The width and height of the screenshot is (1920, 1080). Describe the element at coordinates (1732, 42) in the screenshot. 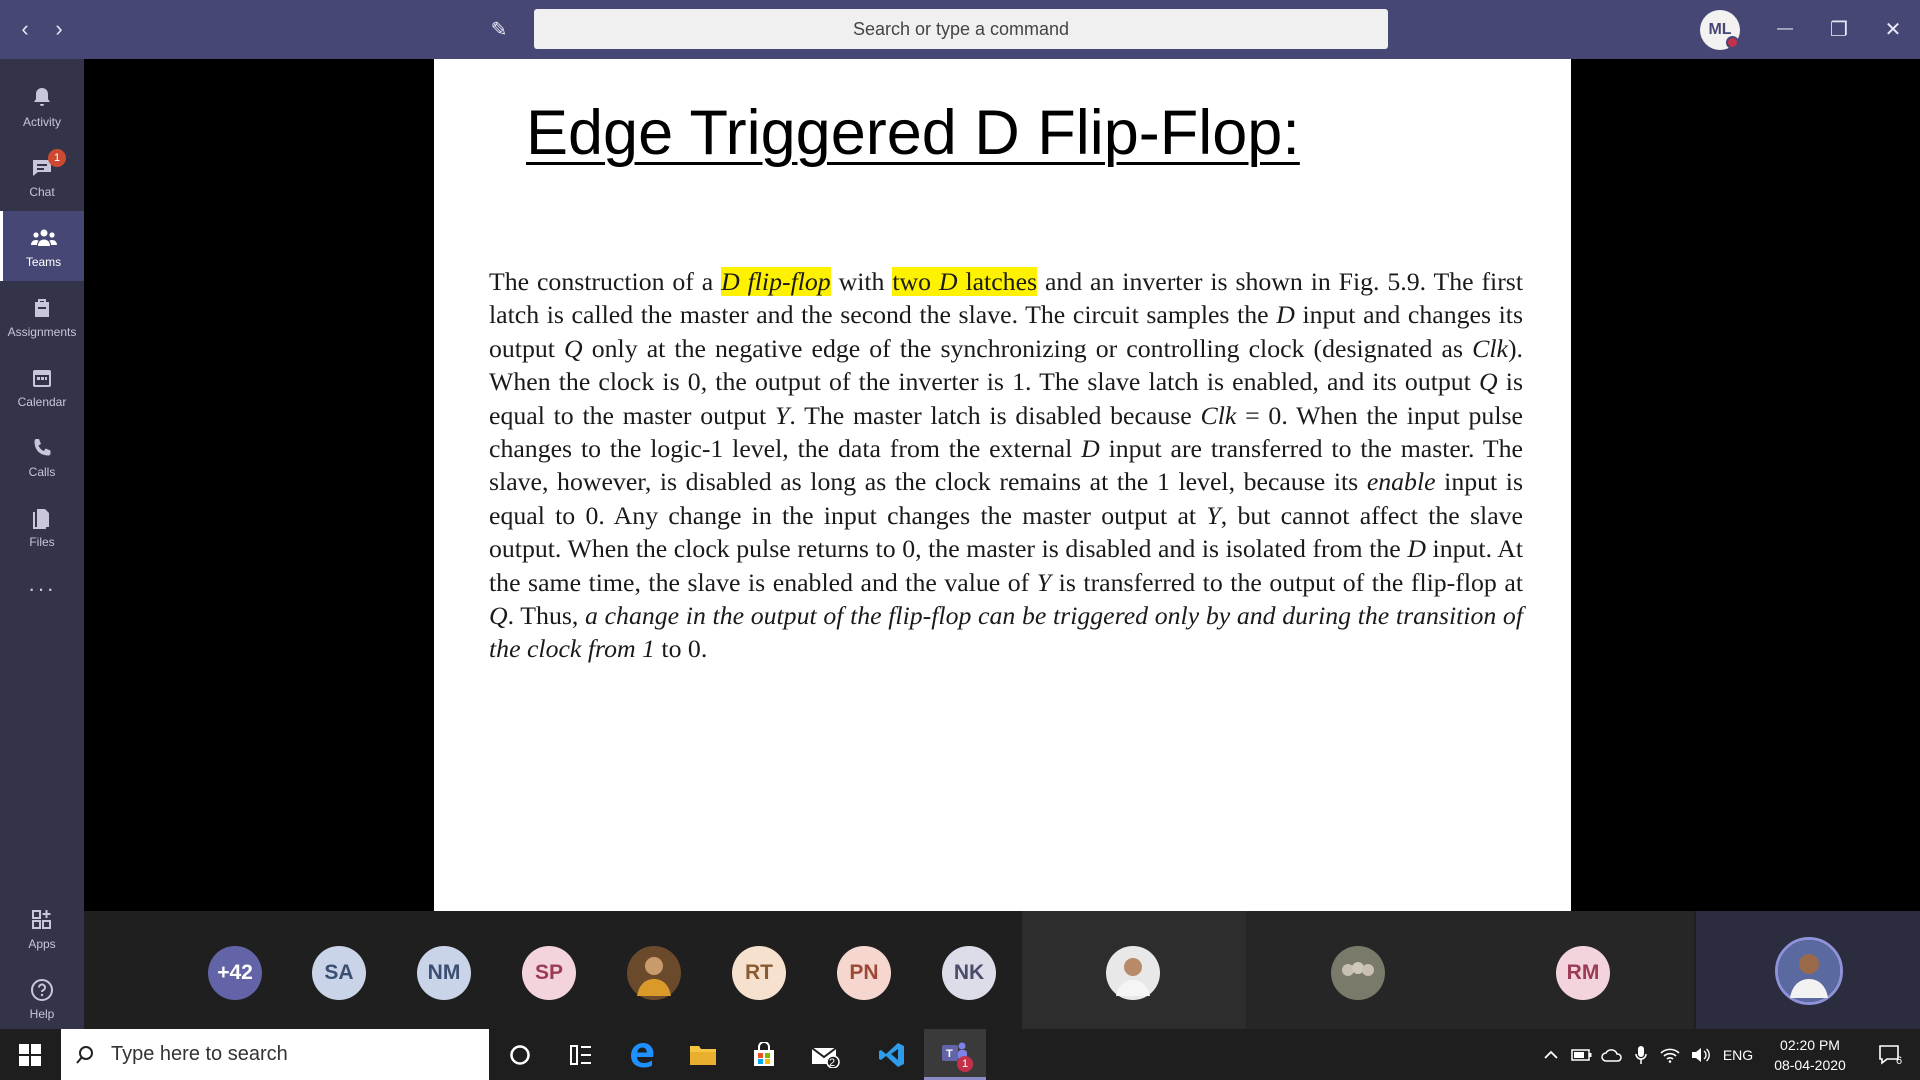

I see `presence-status-dot` at that location.